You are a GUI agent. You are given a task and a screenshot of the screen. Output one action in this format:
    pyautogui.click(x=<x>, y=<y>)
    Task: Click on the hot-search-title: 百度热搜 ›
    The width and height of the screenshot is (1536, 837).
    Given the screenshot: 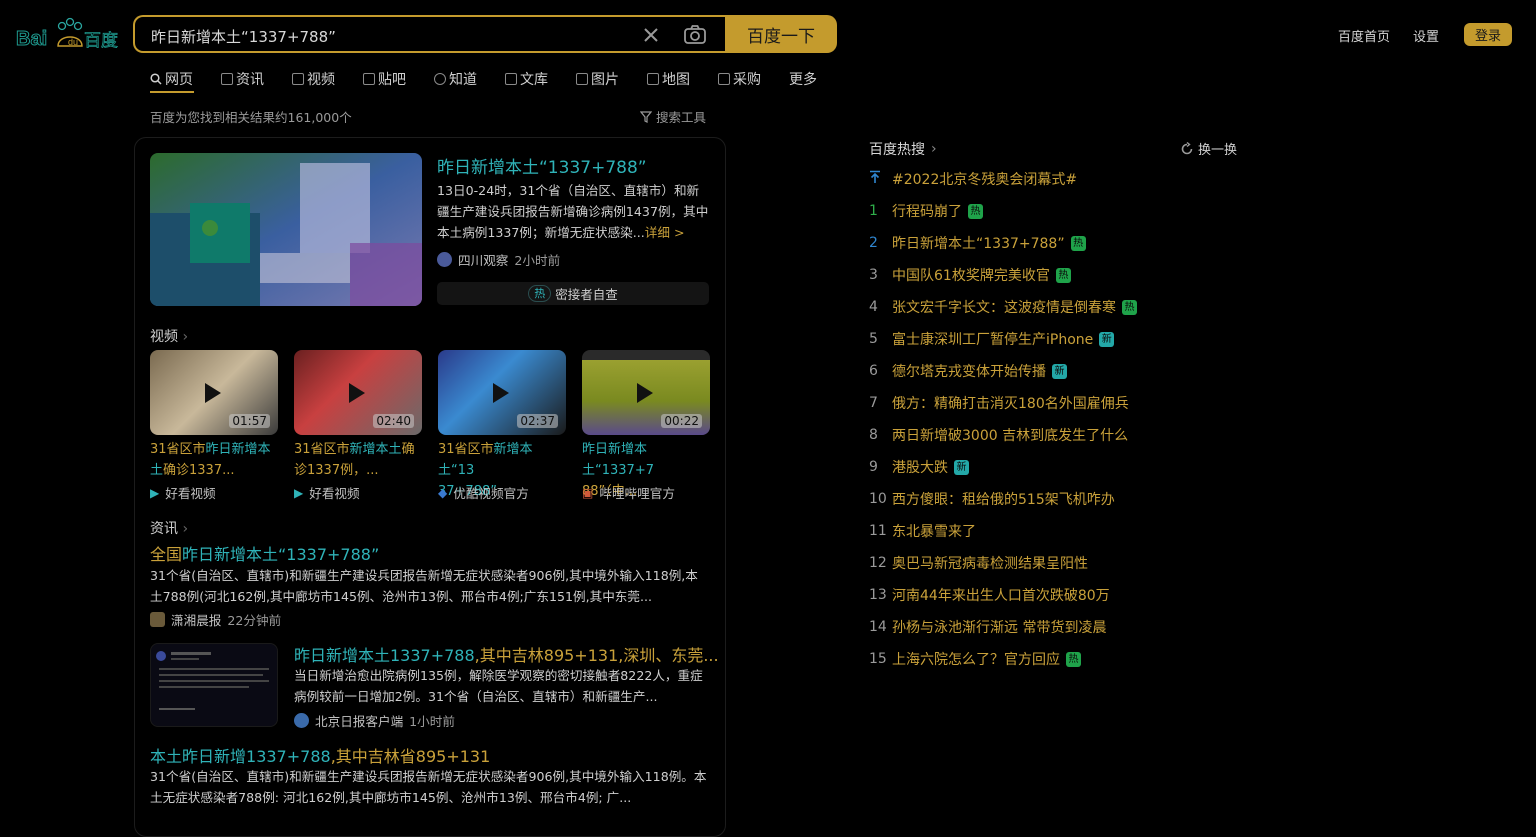 What is the action you would take?
    pyautogui.click(x=903, y=149)
    